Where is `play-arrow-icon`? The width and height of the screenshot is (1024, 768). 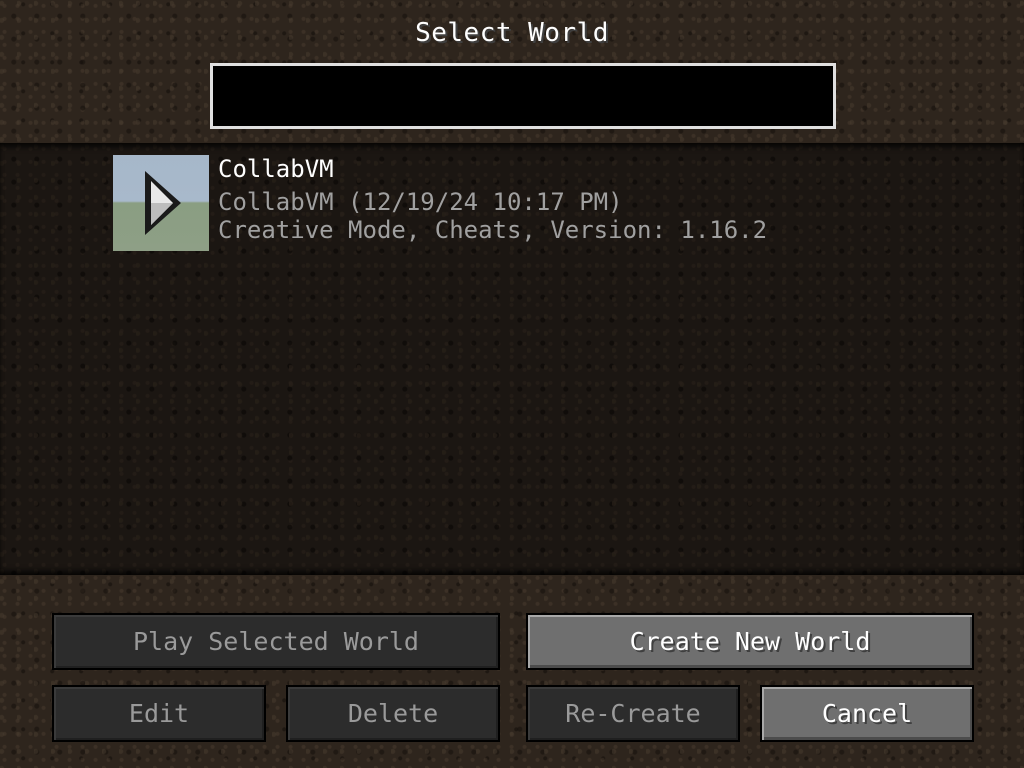
play-arrow-icon is located at coordinates (163, 203).